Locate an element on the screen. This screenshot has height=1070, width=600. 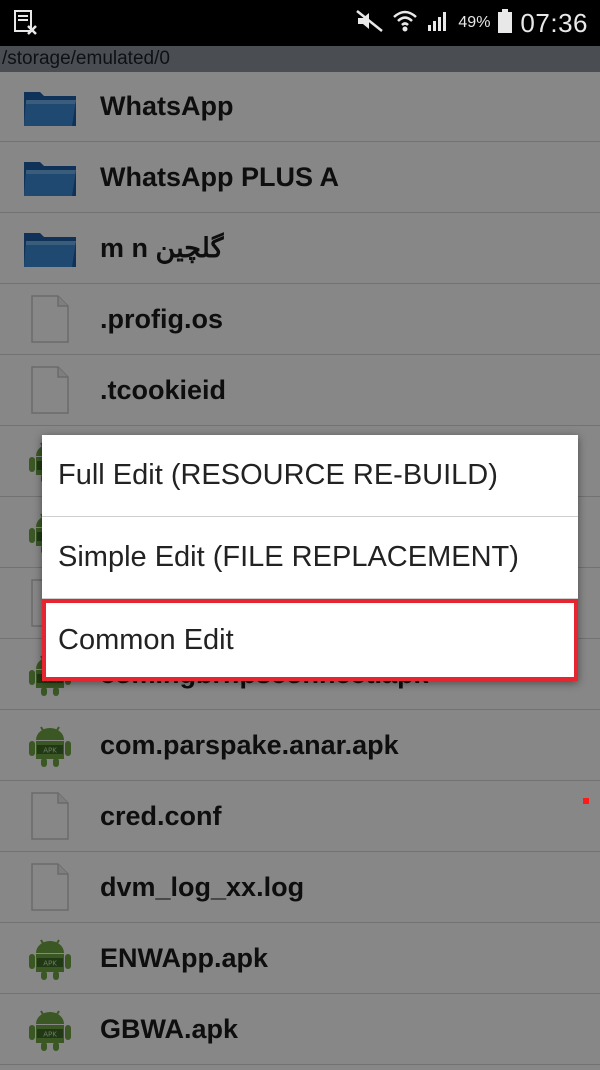
file-row: APK GBWA.apk is located at coordinates (300, 1029).